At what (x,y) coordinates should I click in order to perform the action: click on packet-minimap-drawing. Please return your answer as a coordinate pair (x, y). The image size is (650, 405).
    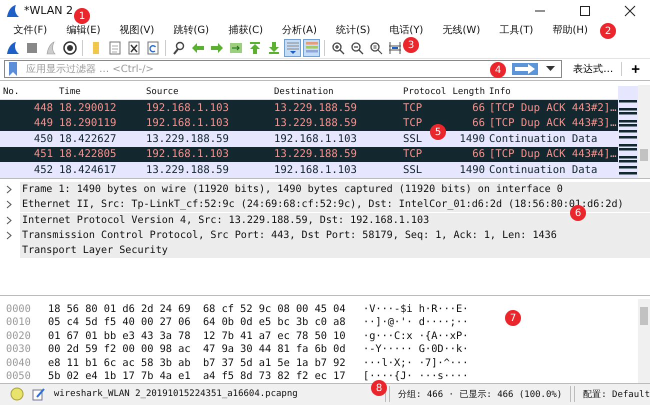
    Looking at the image, I should click on (628, 132).